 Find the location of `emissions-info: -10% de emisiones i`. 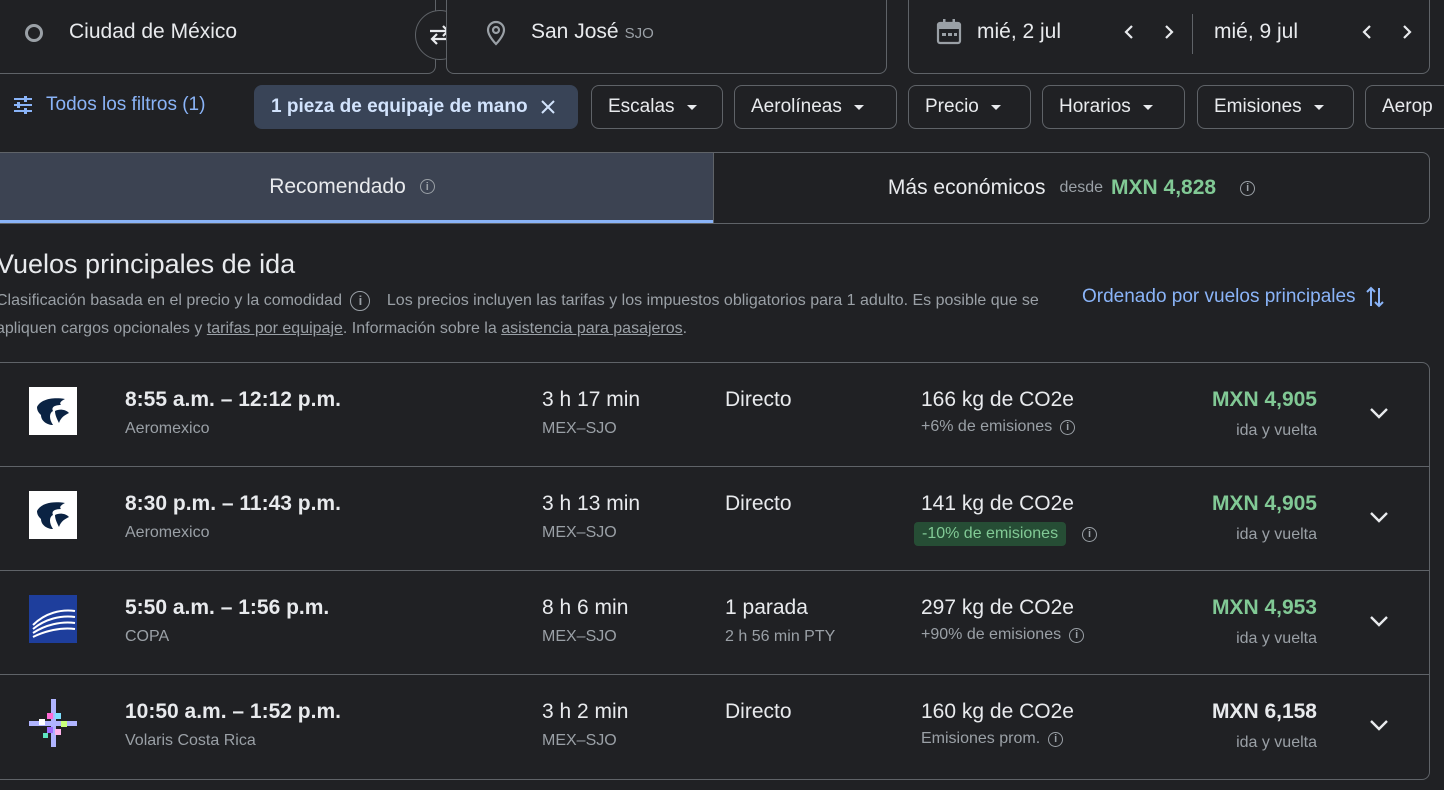

emissions-info: -10% de emisiones i is located at coordinates (1006, 534).